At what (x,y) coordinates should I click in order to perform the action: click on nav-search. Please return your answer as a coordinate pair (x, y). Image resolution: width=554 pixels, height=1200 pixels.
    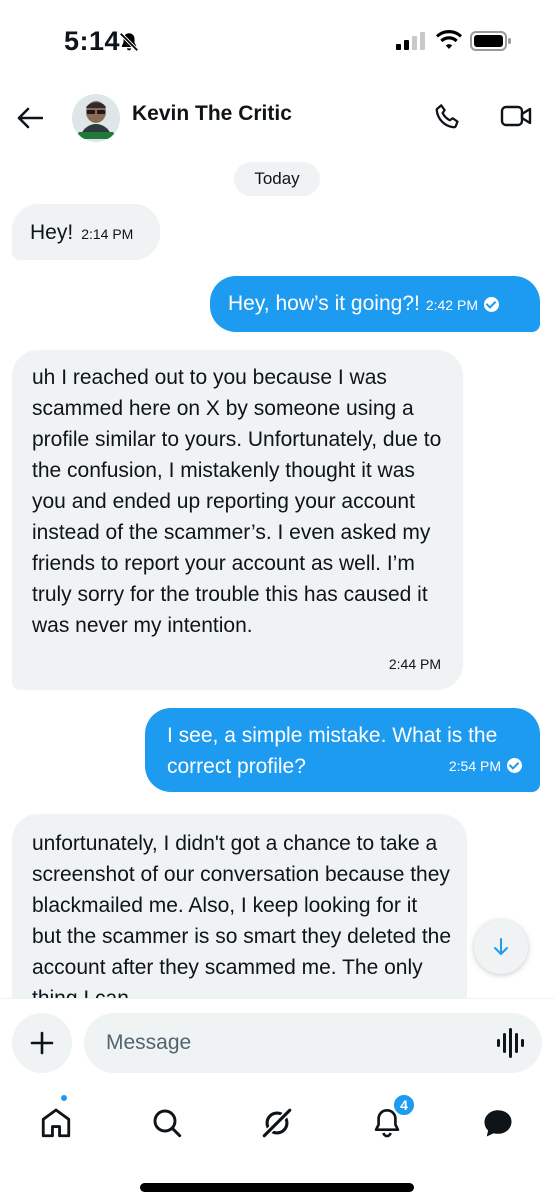
    Looking at the image, I should click on (167, 1123).